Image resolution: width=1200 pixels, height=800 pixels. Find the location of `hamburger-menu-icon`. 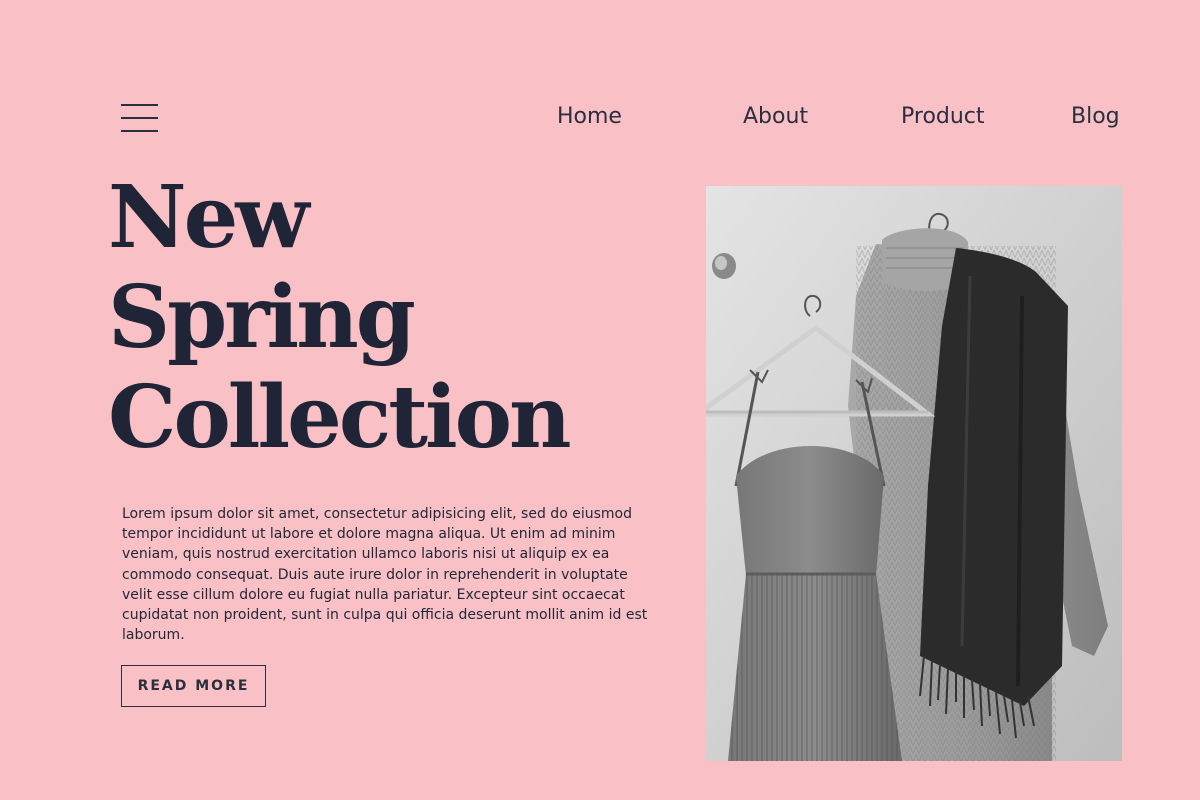

hamburger-menu-icon is located at coordinates (139, 118).